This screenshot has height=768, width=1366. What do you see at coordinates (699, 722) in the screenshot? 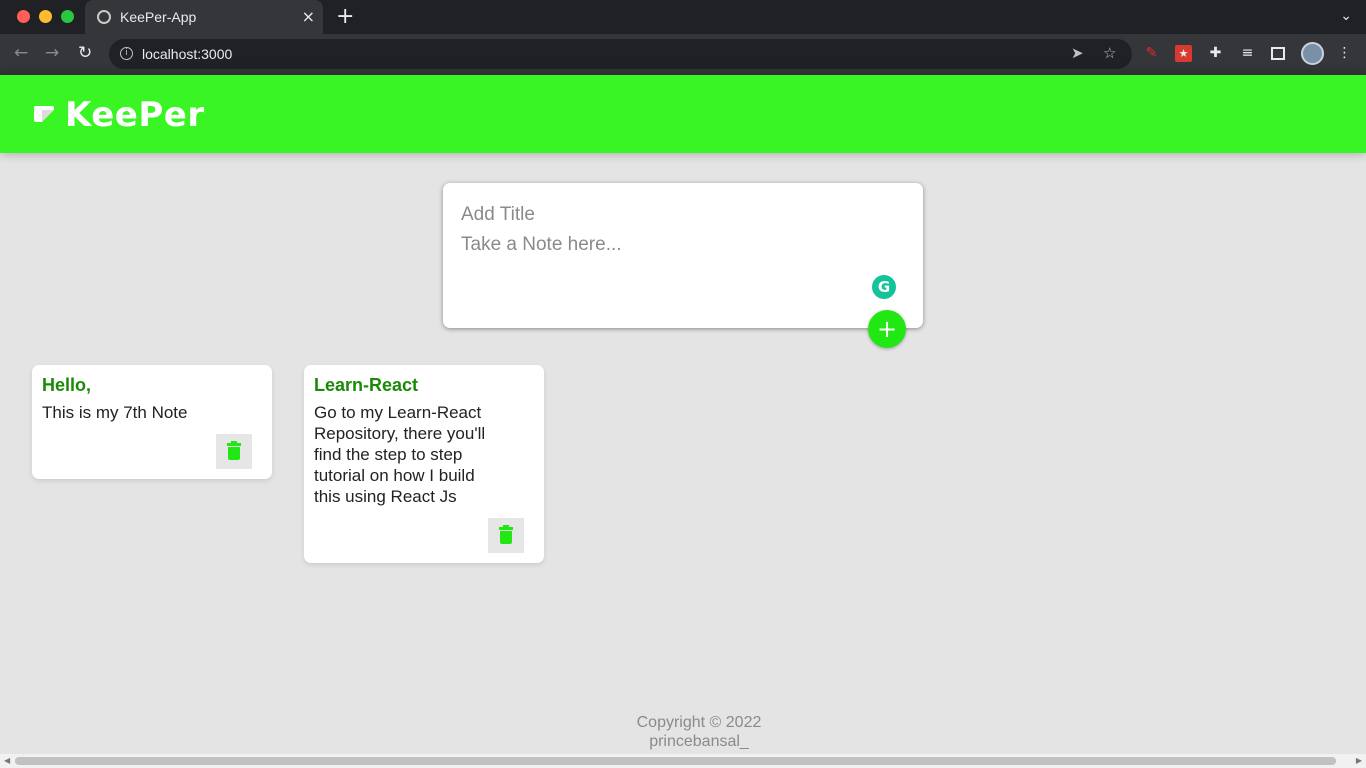
I see `copyright-text: Copyright © 2022` at bounding box center [699, 722].